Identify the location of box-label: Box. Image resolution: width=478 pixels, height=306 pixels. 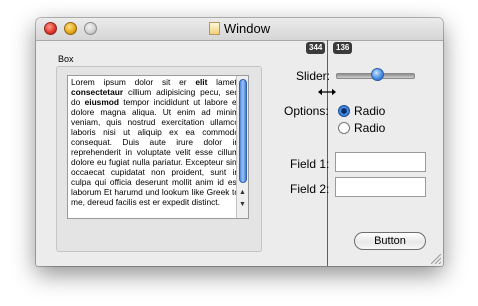
(66, 59).